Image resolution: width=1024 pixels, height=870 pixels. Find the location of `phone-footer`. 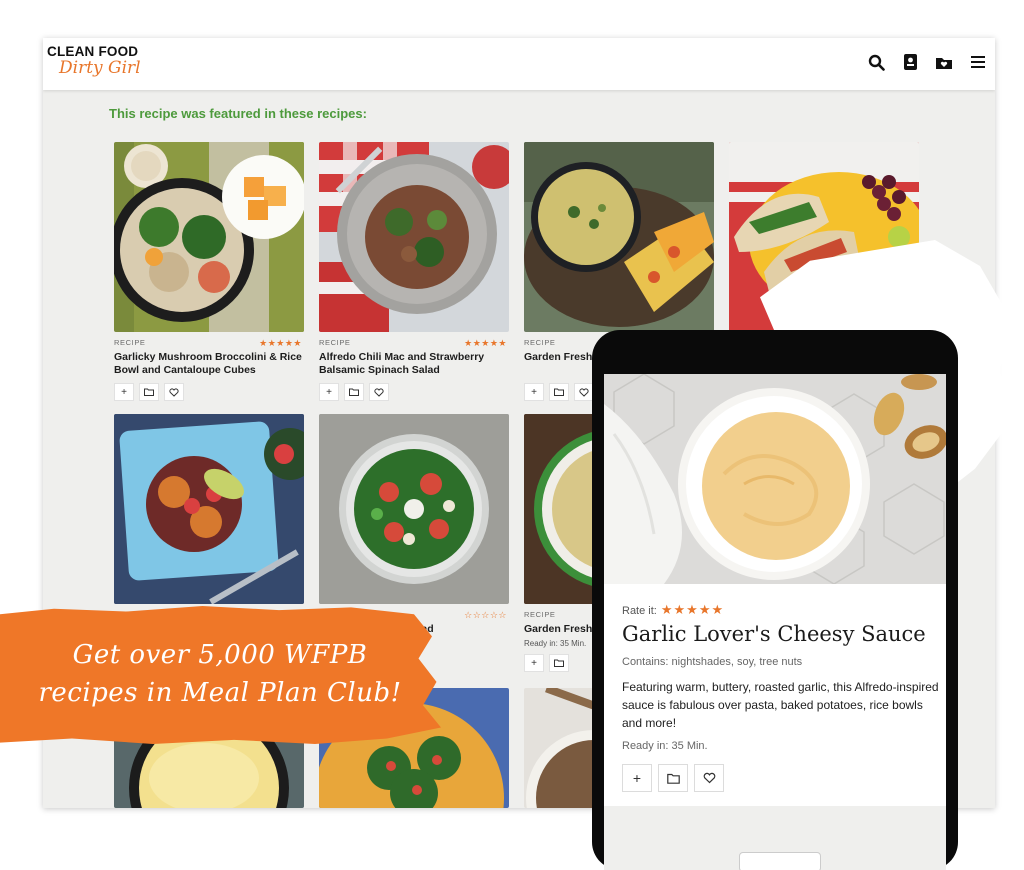

phone-footer is located at coordinates (775, 838).